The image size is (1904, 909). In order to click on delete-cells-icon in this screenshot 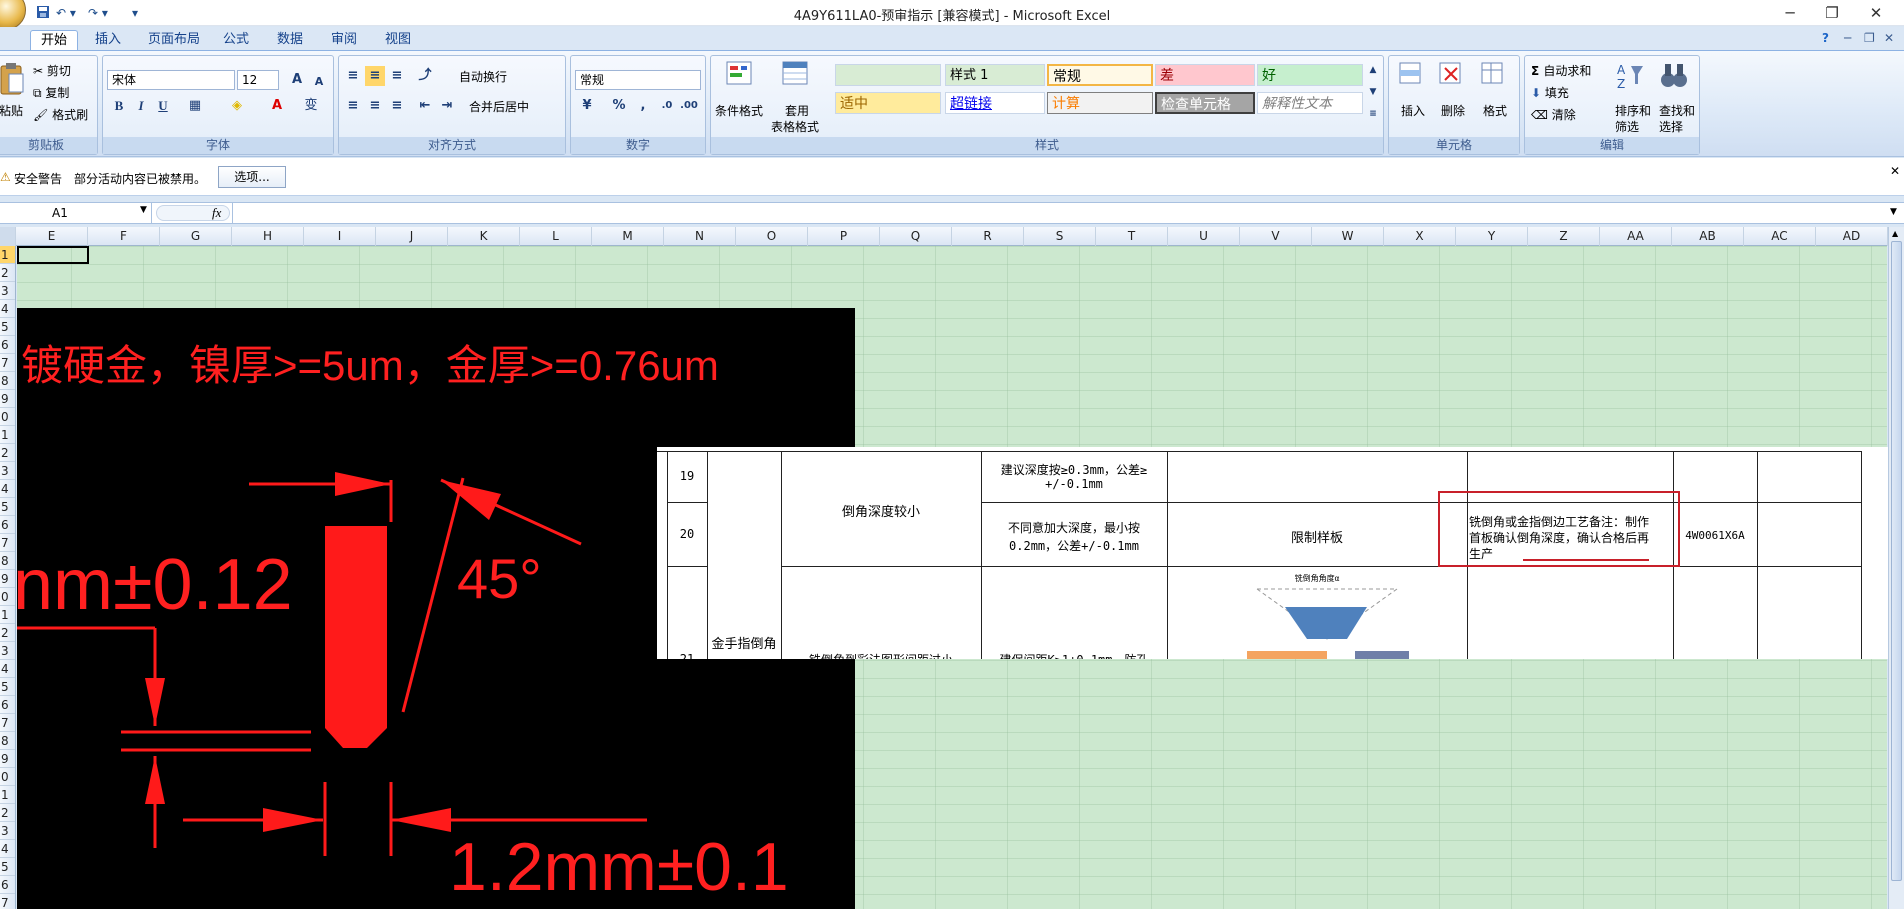, I will do `click(1451, 74)`.